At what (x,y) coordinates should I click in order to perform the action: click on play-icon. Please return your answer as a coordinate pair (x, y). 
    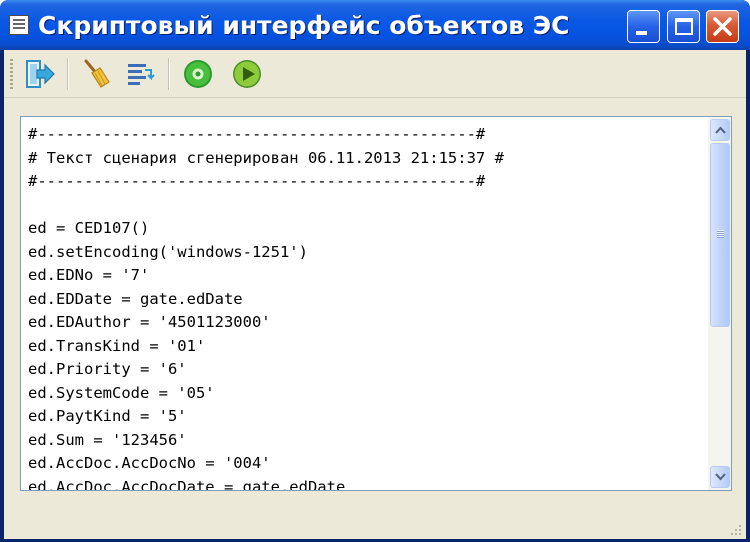
    Looking at the image, I should click on (247, 74).